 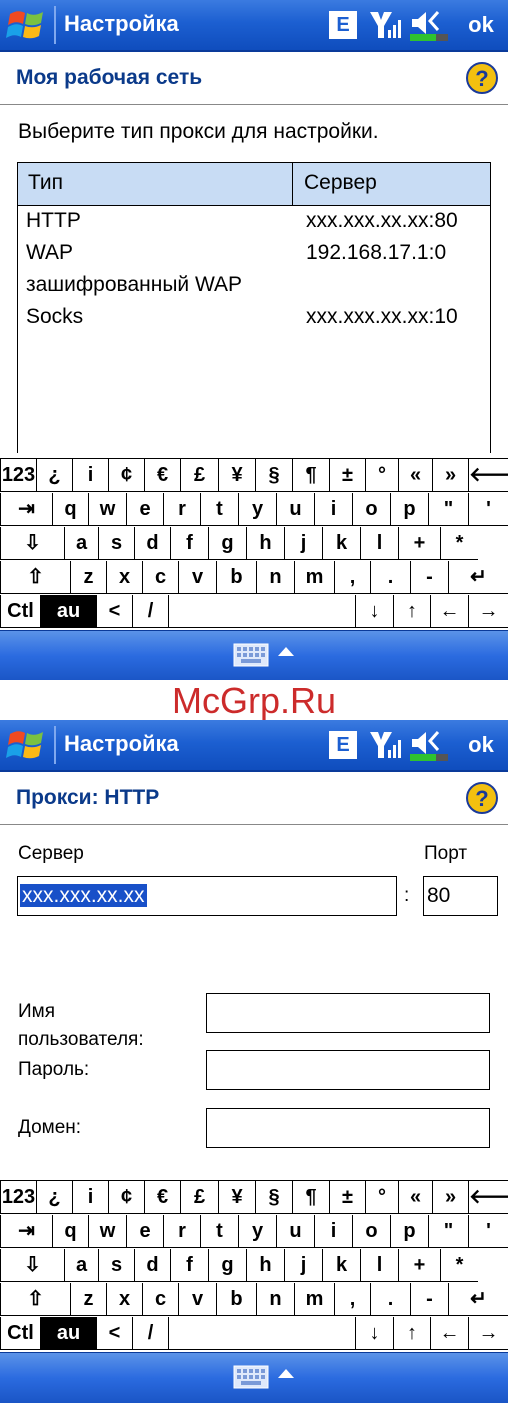 I want to click on key: -, so click(x=429, y=577).